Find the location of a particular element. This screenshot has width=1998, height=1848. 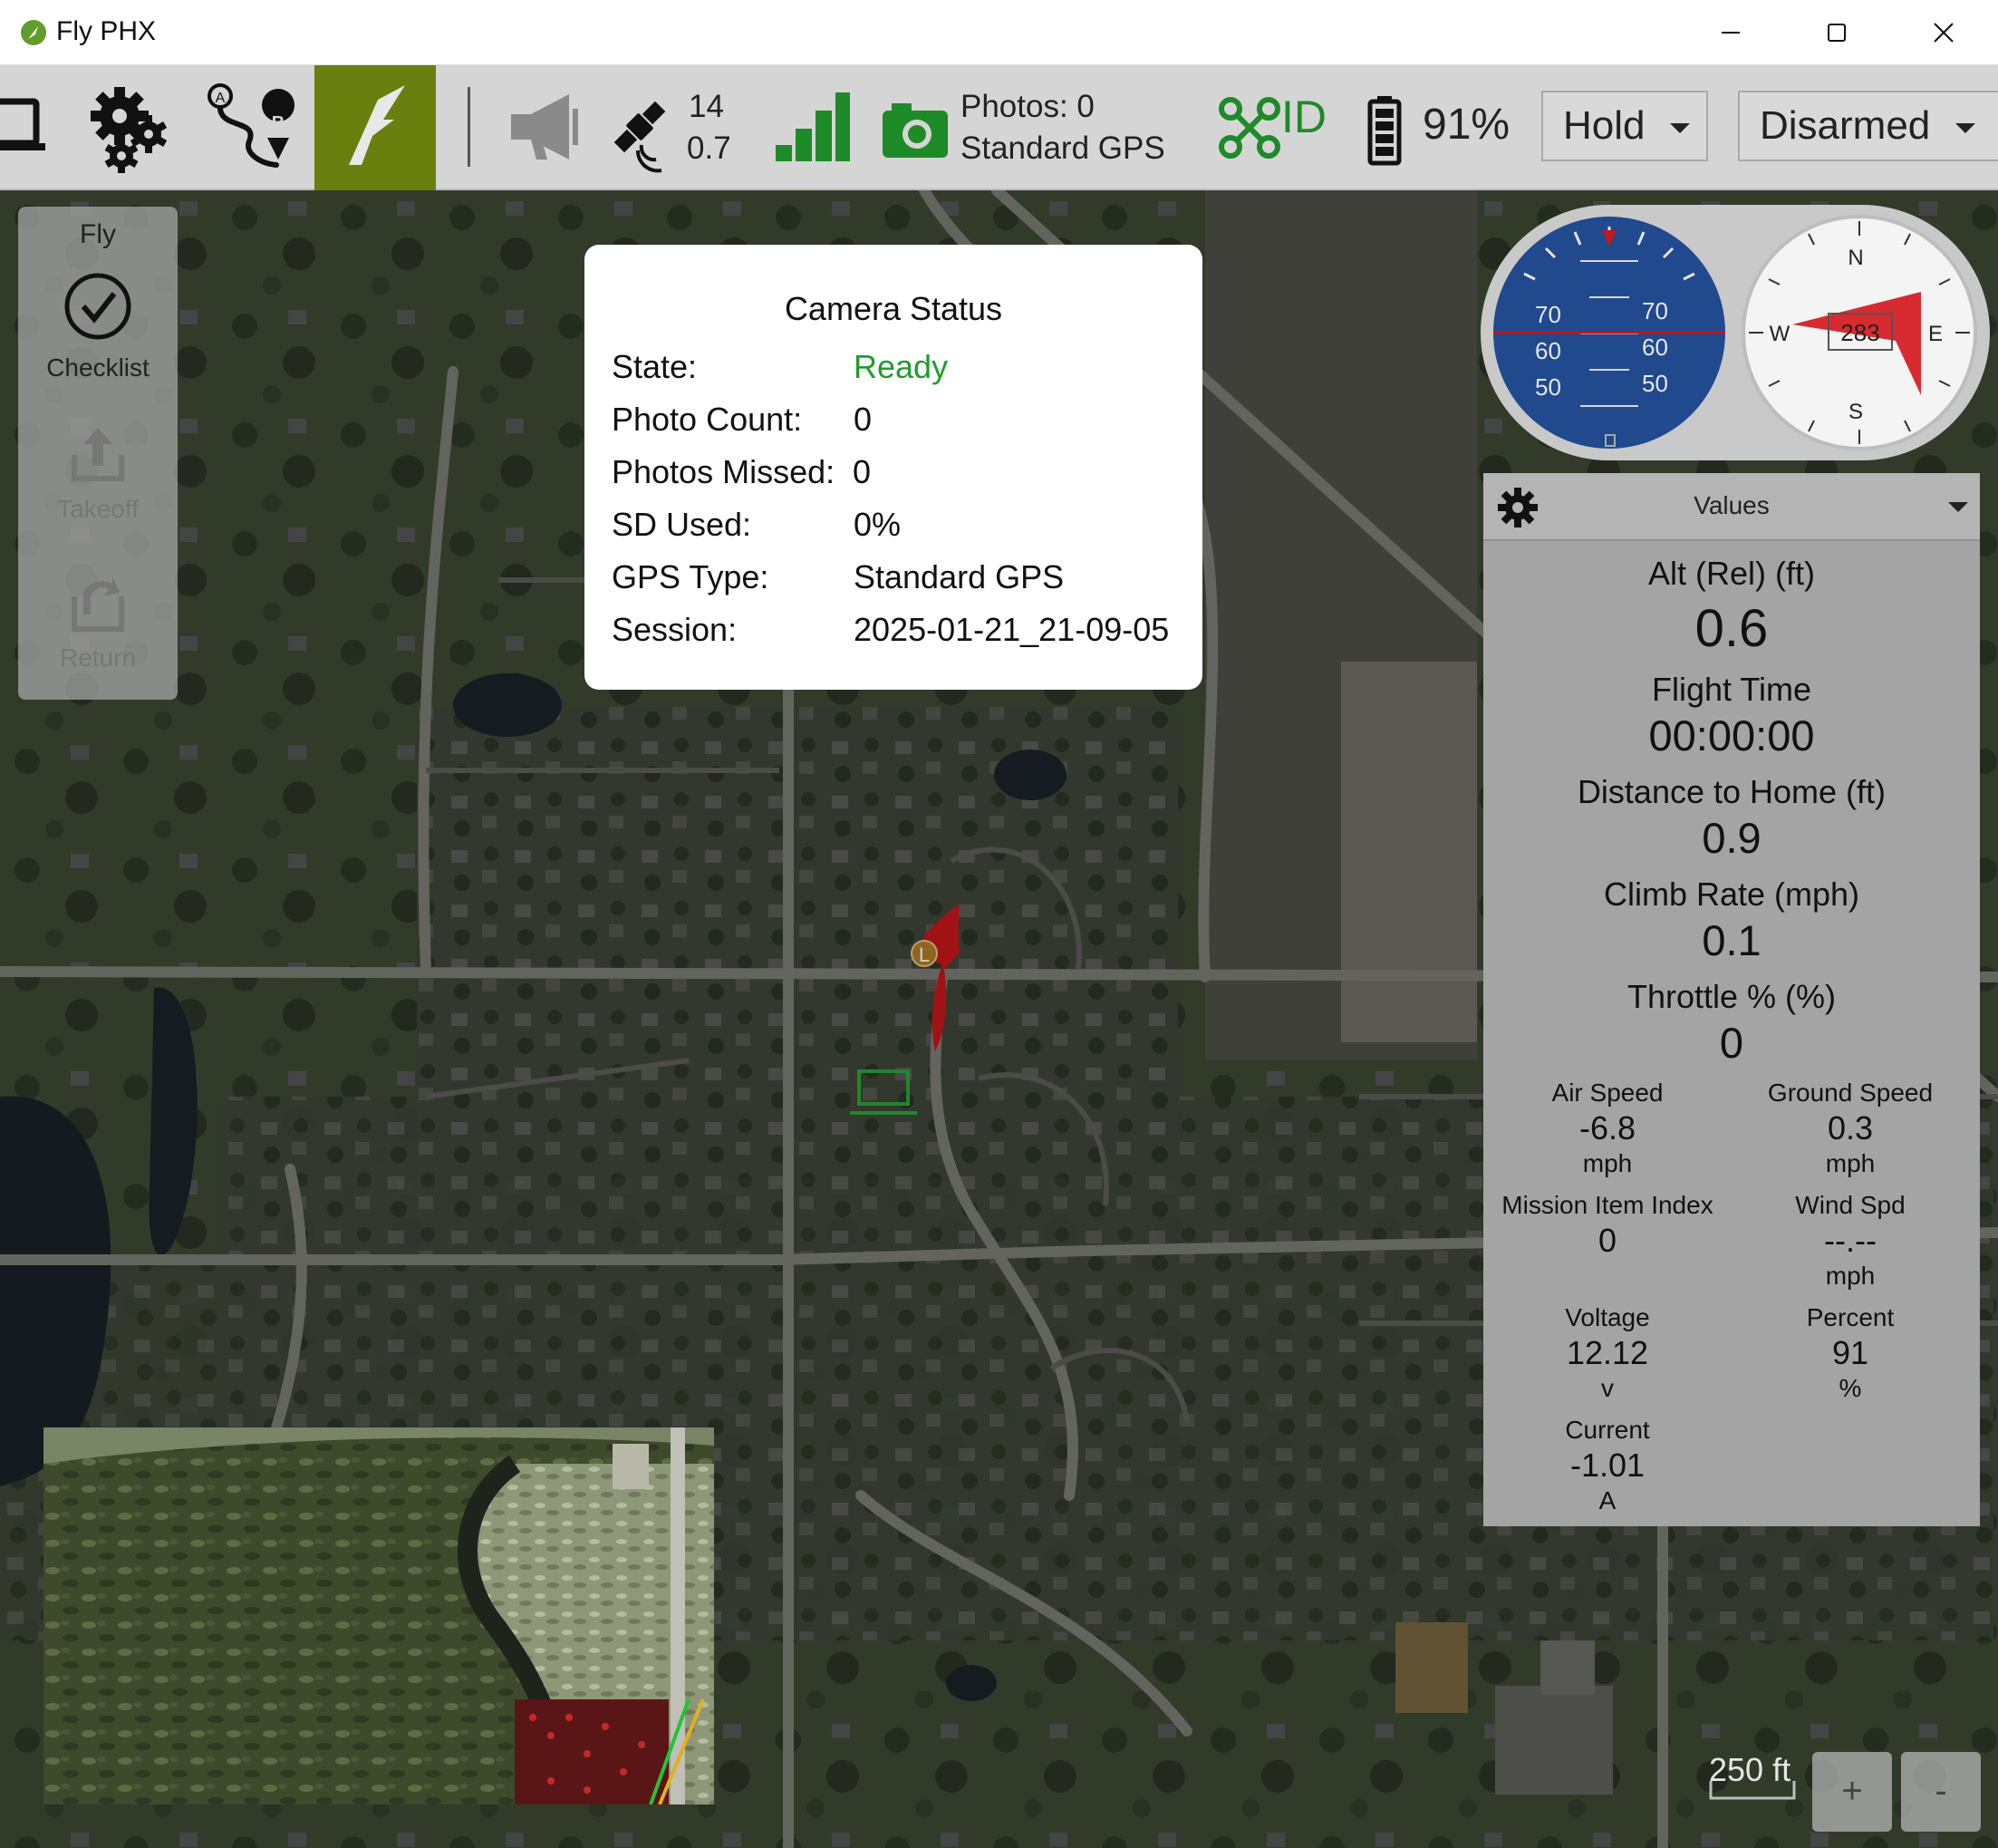

gps-hdop: 0.7 is located at coordinates (709, 148).